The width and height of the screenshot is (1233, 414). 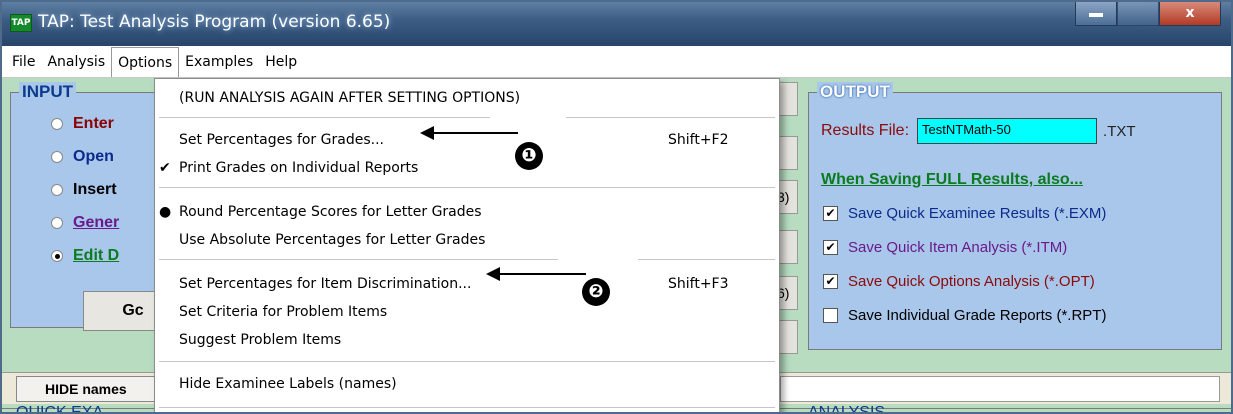 What do you see at coordinates (475, 133) in the screenshot?
I see `callout-1-line` at bounding box center [475, 133].